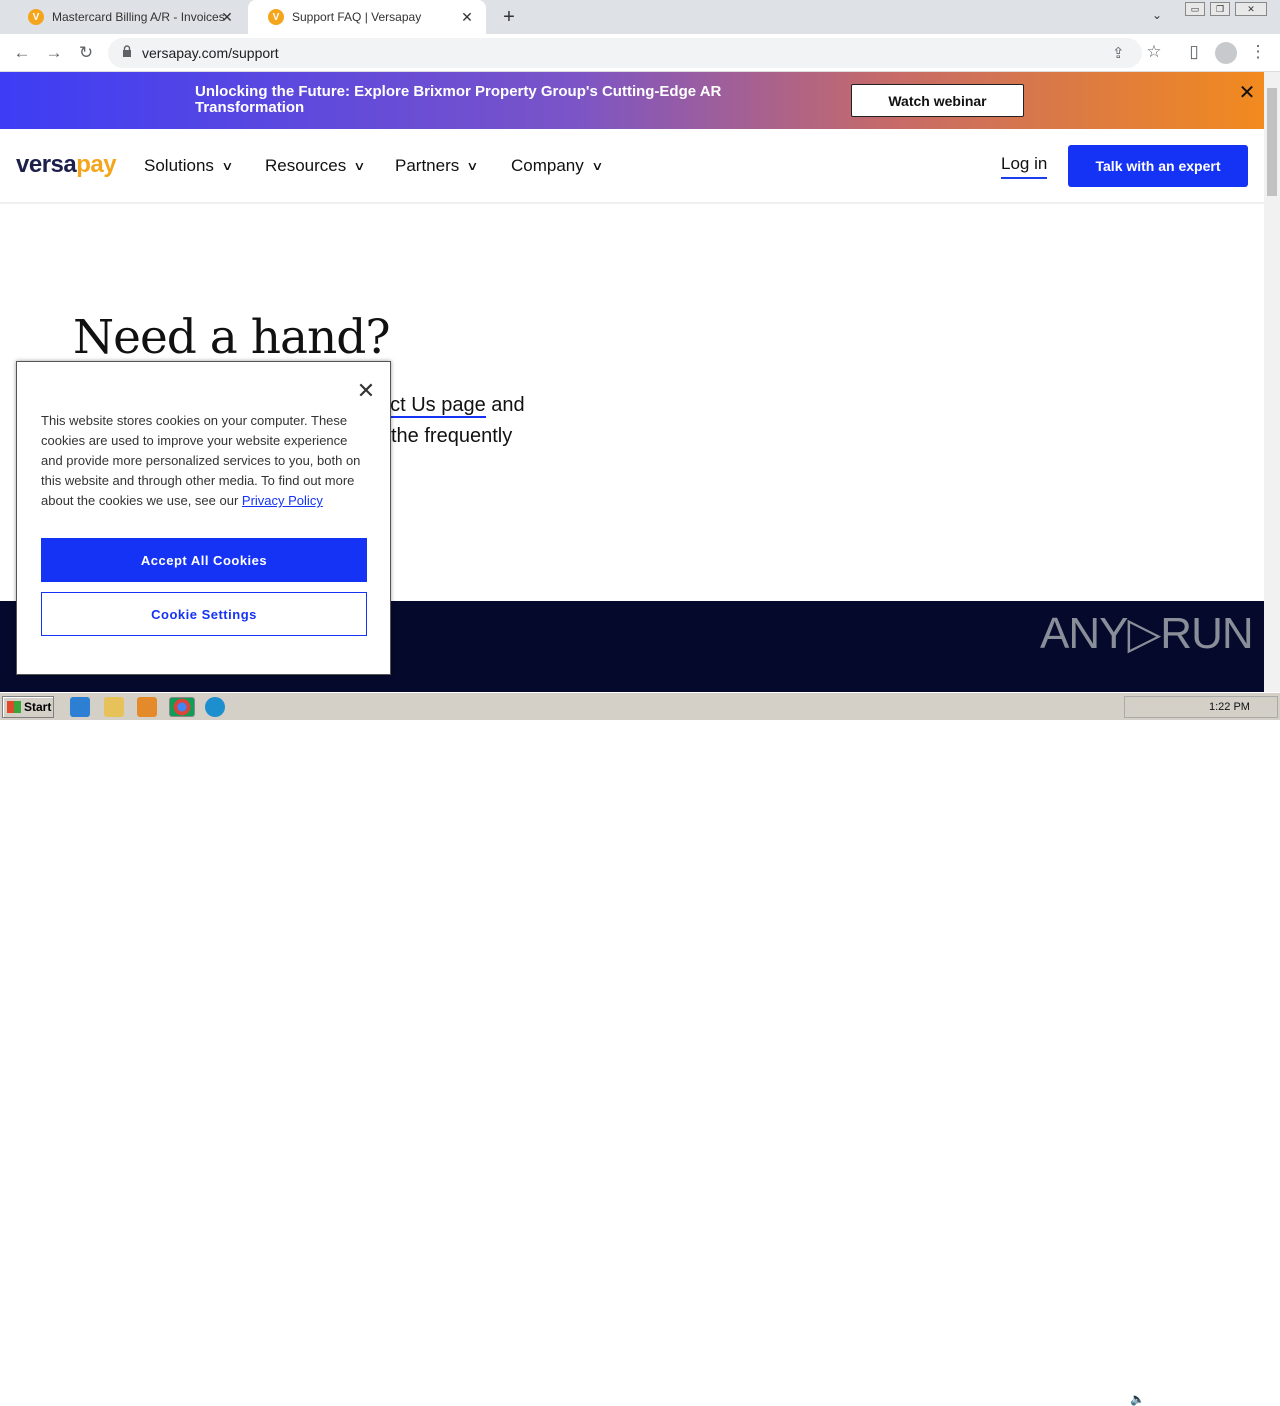  I want to click on hero-text-line: act Us page and, so click(452, 406).